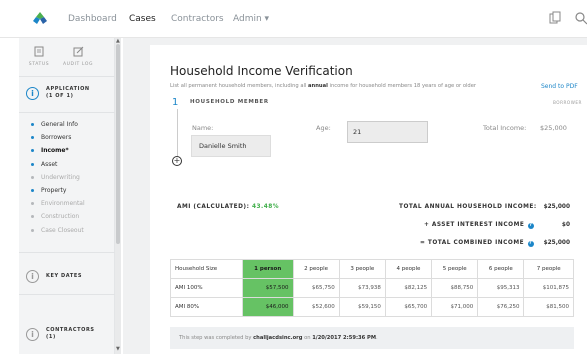 The width and height of the screenshot is (587, 354). What do you see at coordinates (78, 51) in the screenshot?
I see `edit-icon` at bounding box center [78, 51].